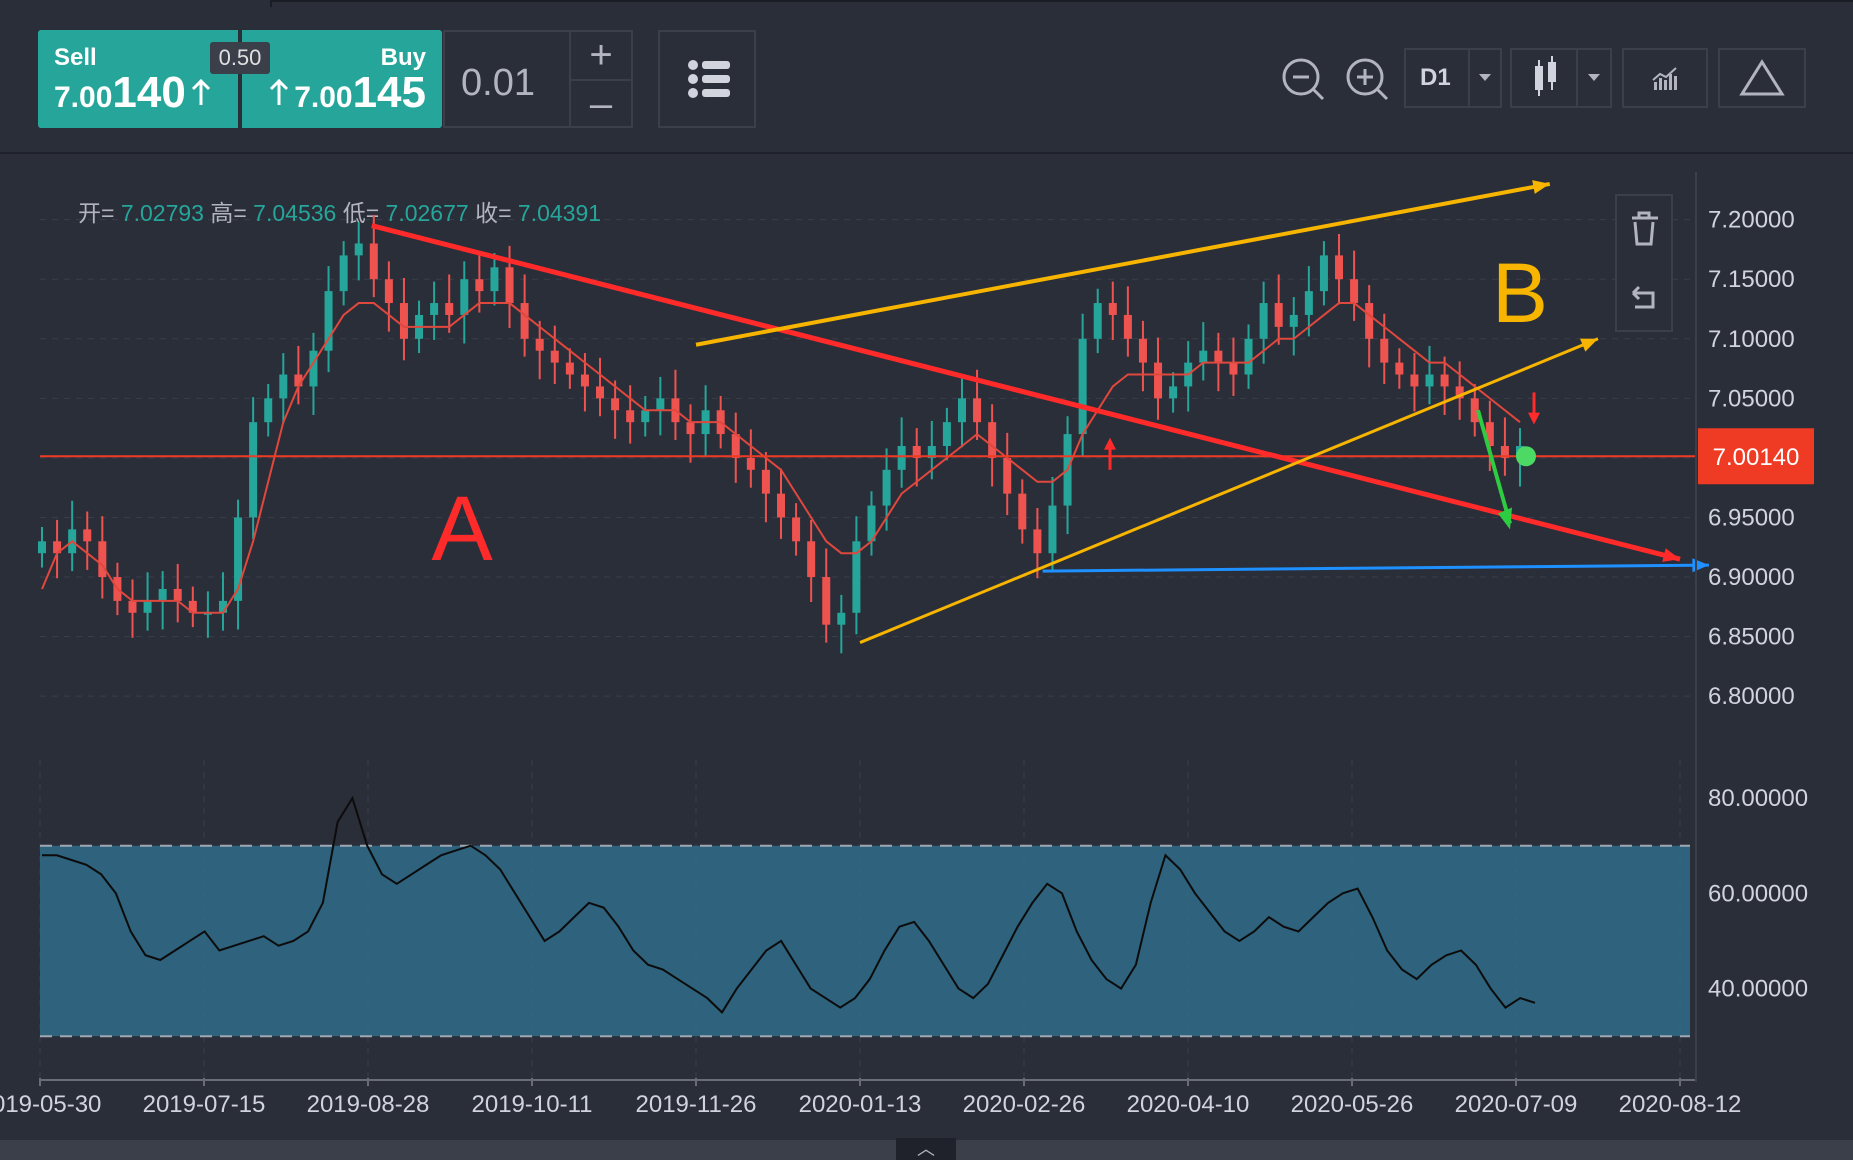 The height and width of the screenshot is (1160, 1853). I want to click on indicators-button, so click(1665, 78).